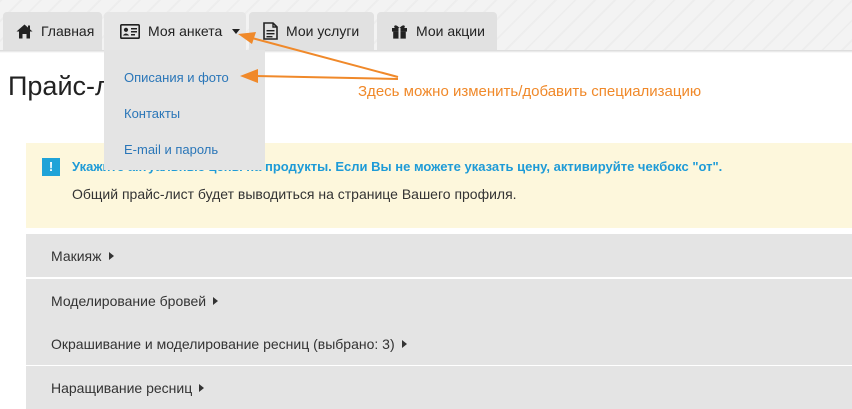 The height and width of the screenshot is (409, 852). What do you see at coordinates (171, 149) in the screenshot?
I see `menu-item-email-password: E-mail и пароль` at bounding box center [171, 149].